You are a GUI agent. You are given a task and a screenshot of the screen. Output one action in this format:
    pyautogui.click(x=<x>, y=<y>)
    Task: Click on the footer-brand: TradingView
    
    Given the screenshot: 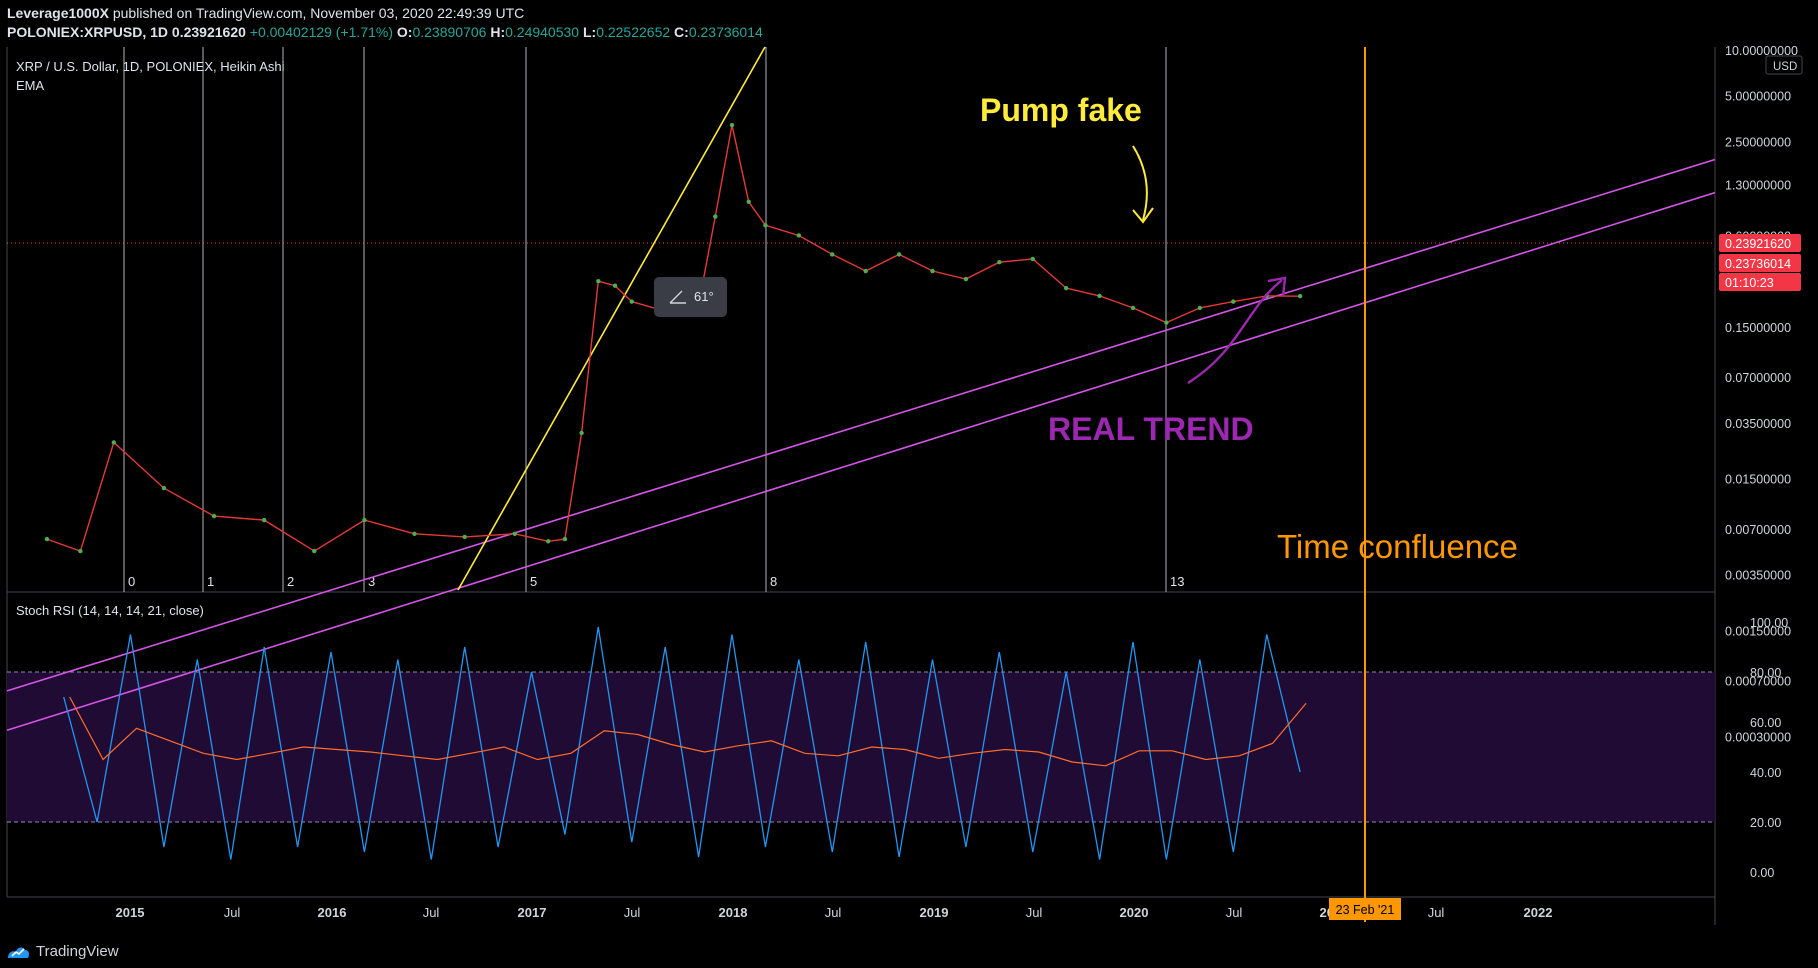 What is the action you would take?
    pyautogui.click(x=62, y=951)
    